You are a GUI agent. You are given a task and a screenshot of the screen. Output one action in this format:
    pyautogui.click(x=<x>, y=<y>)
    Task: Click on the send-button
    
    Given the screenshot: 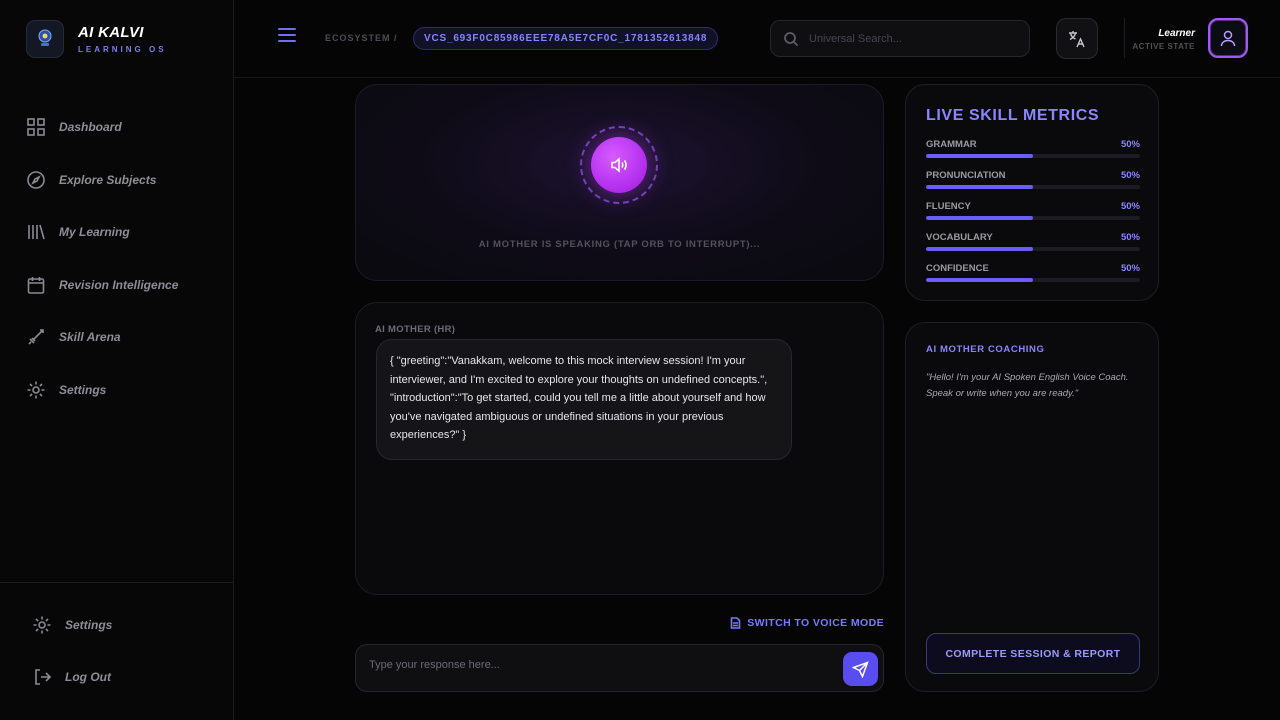 What is the action you would take?
    pyautogui.click(x=860, y=669)
    